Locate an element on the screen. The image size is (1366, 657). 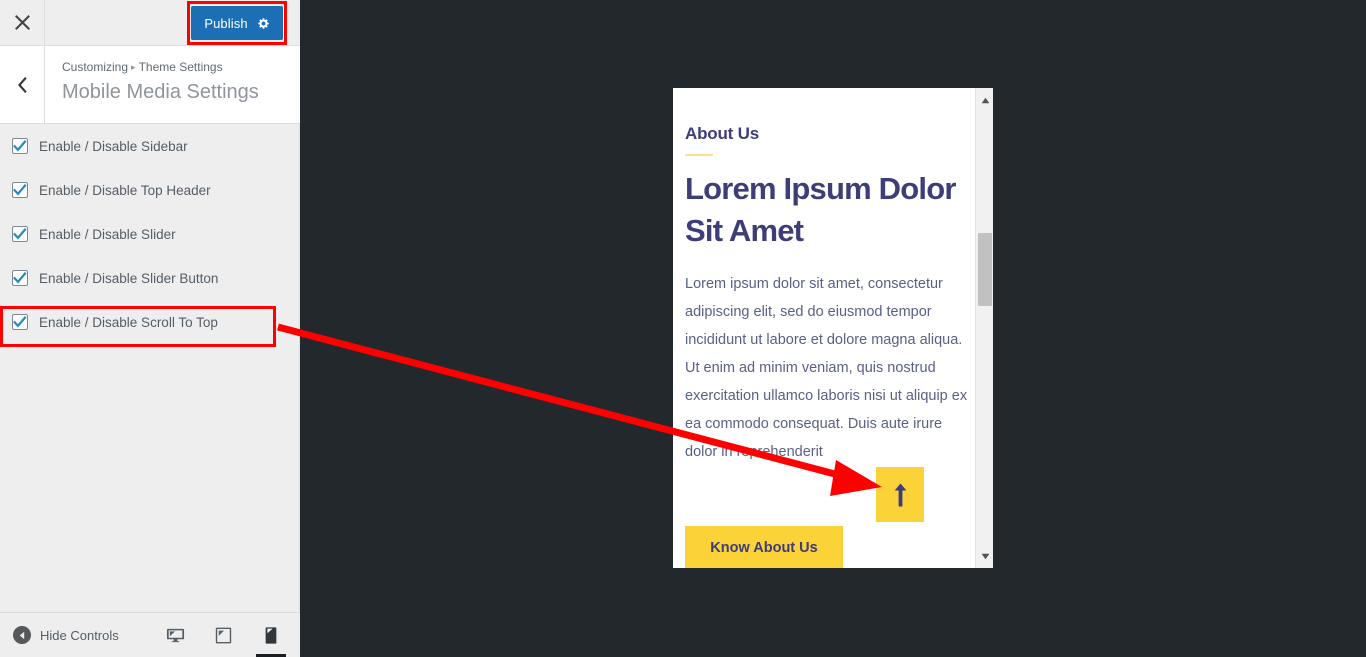
close-customizer-button is located at coordinates (22, 22).